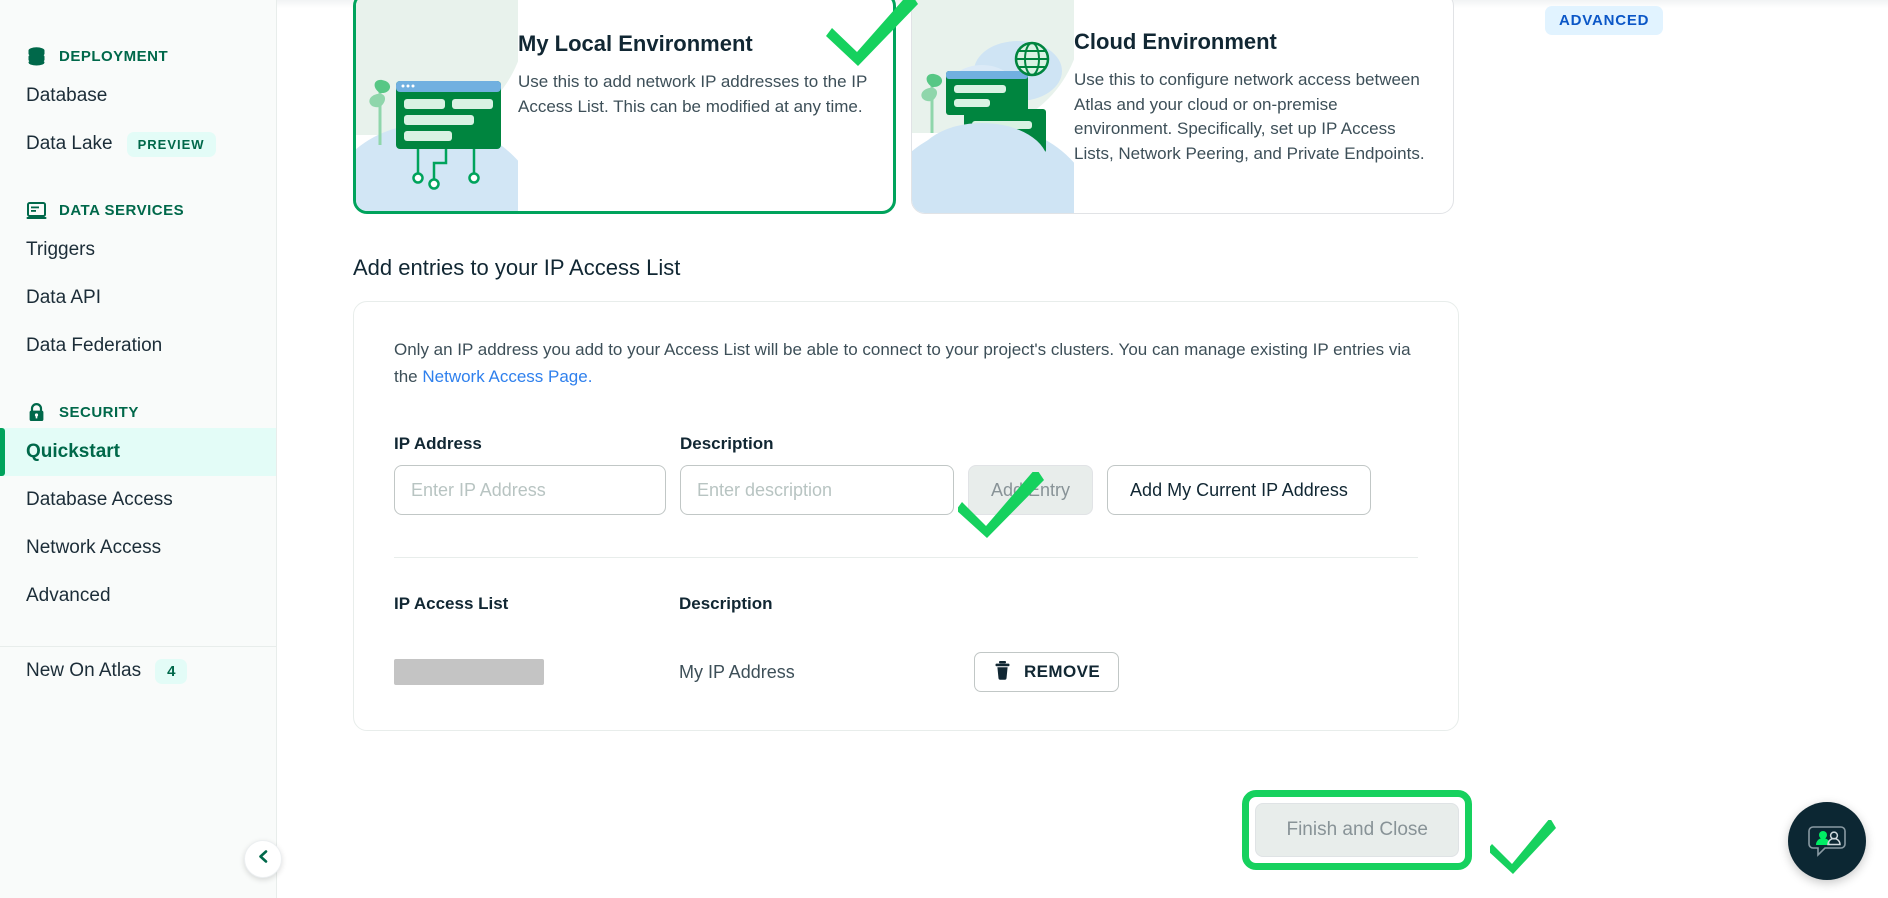  What do you see at coordinates (906, 672) in the screenshot?
I see `table-row: My IP Address REMOVE` at bounding box center [906, 672].